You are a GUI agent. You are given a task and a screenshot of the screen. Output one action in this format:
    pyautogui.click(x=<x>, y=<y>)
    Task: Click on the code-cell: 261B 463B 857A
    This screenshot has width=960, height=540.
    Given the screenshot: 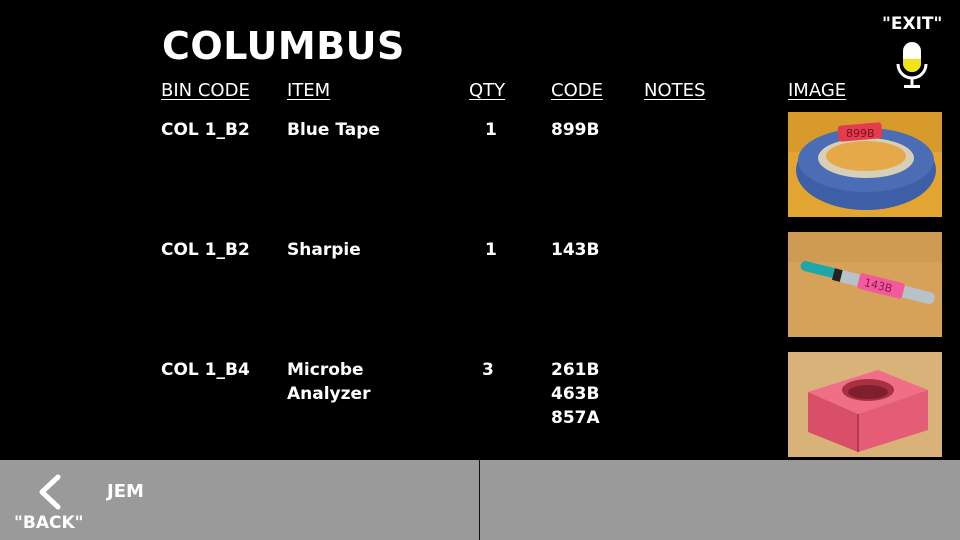 What is the action you would take?
    pyautogui.click(x=575, y=394)
    